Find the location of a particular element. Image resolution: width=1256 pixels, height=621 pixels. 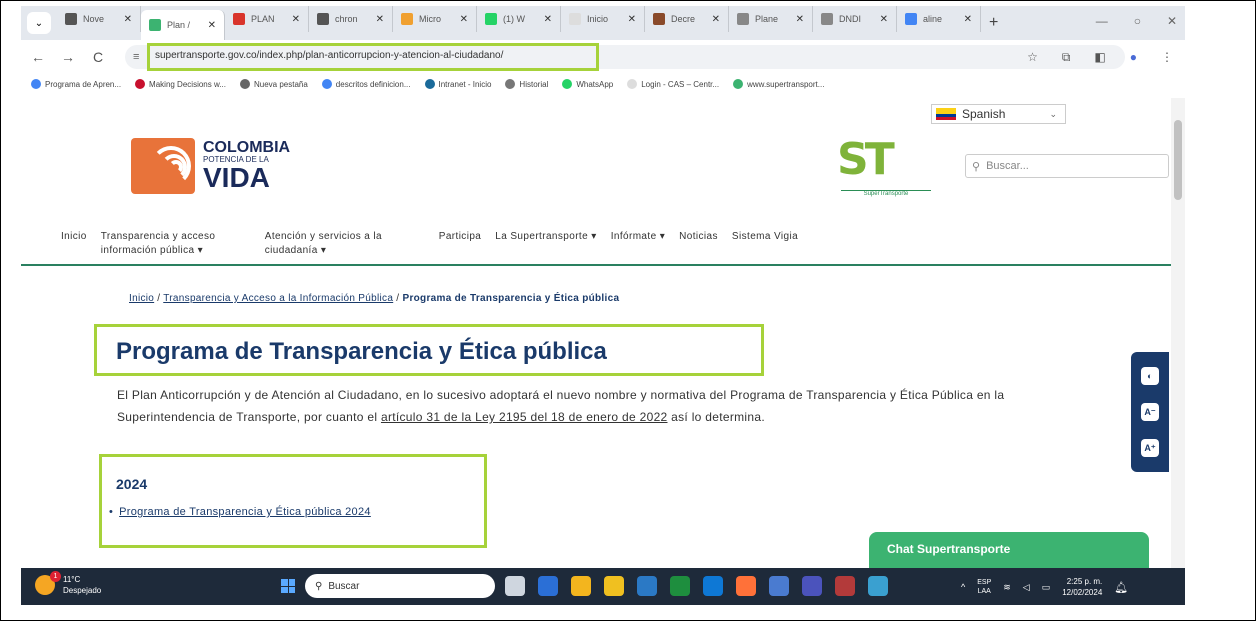

windows-start-icon is located at coordinates (288, 586).